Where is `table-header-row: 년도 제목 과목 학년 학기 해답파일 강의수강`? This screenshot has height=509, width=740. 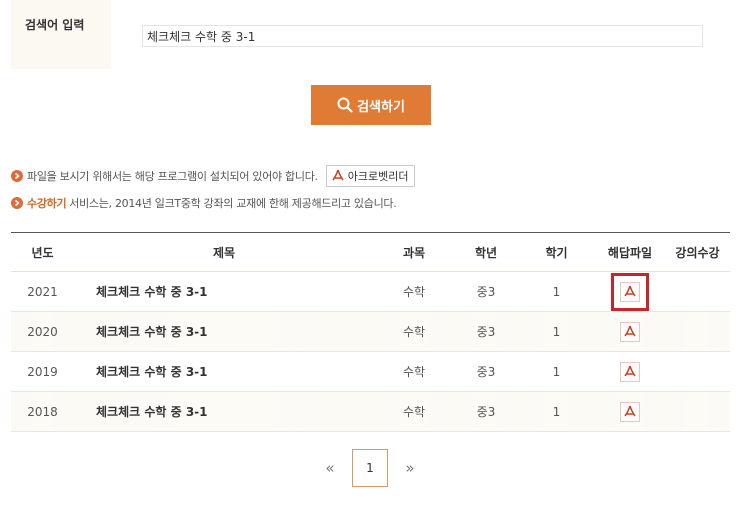
table-header-row: 년도 제목 과목 학년 학기 해답파일 강의수강 is located at coordinates (370, 252).